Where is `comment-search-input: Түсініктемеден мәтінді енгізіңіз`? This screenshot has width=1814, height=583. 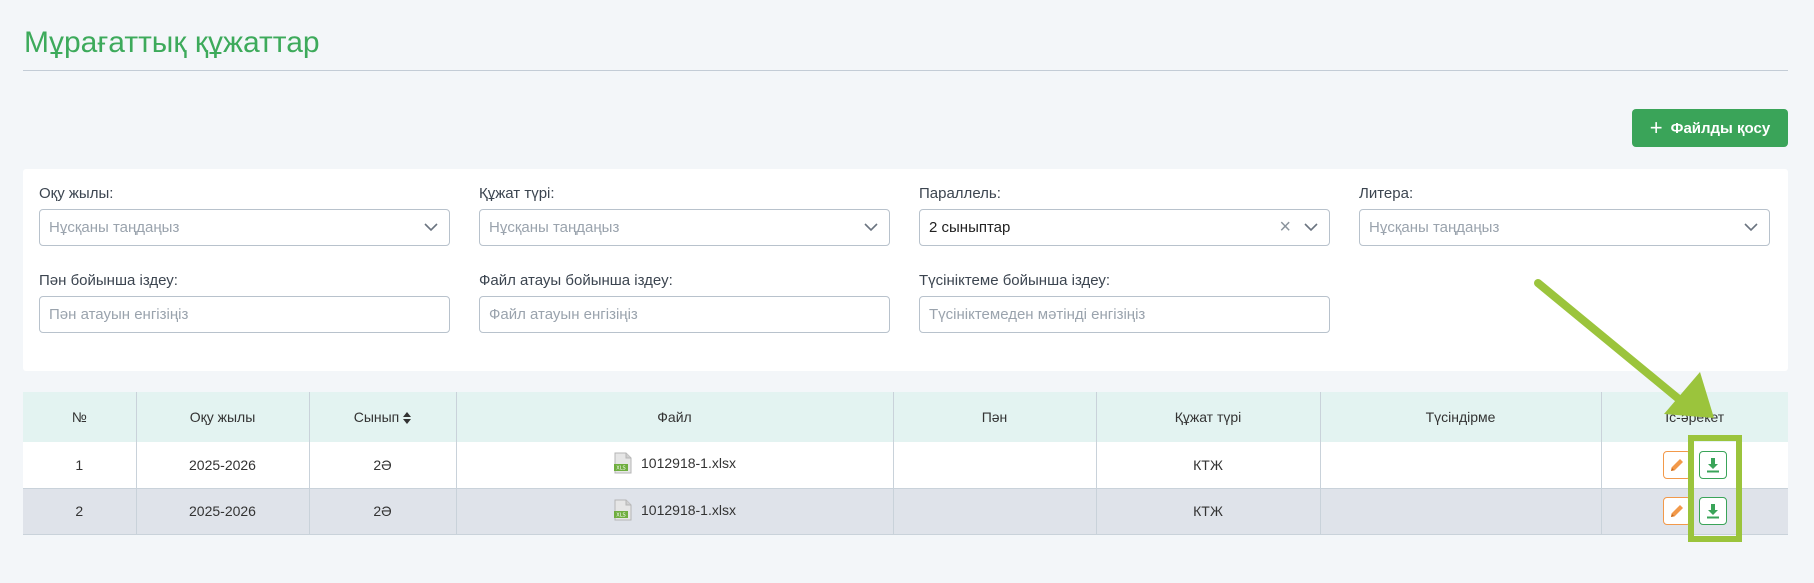
comment-search-input: Түсініктемеден мәтінді енгізіңіз is located at coordinates (1124, 314).